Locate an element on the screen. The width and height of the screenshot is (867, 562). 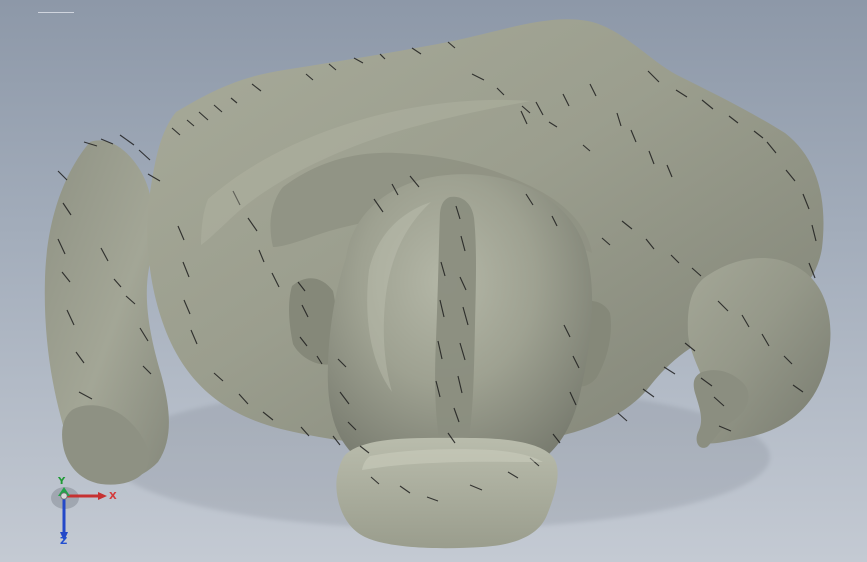
triad-x-label: X is located at coordinates (113, 496).